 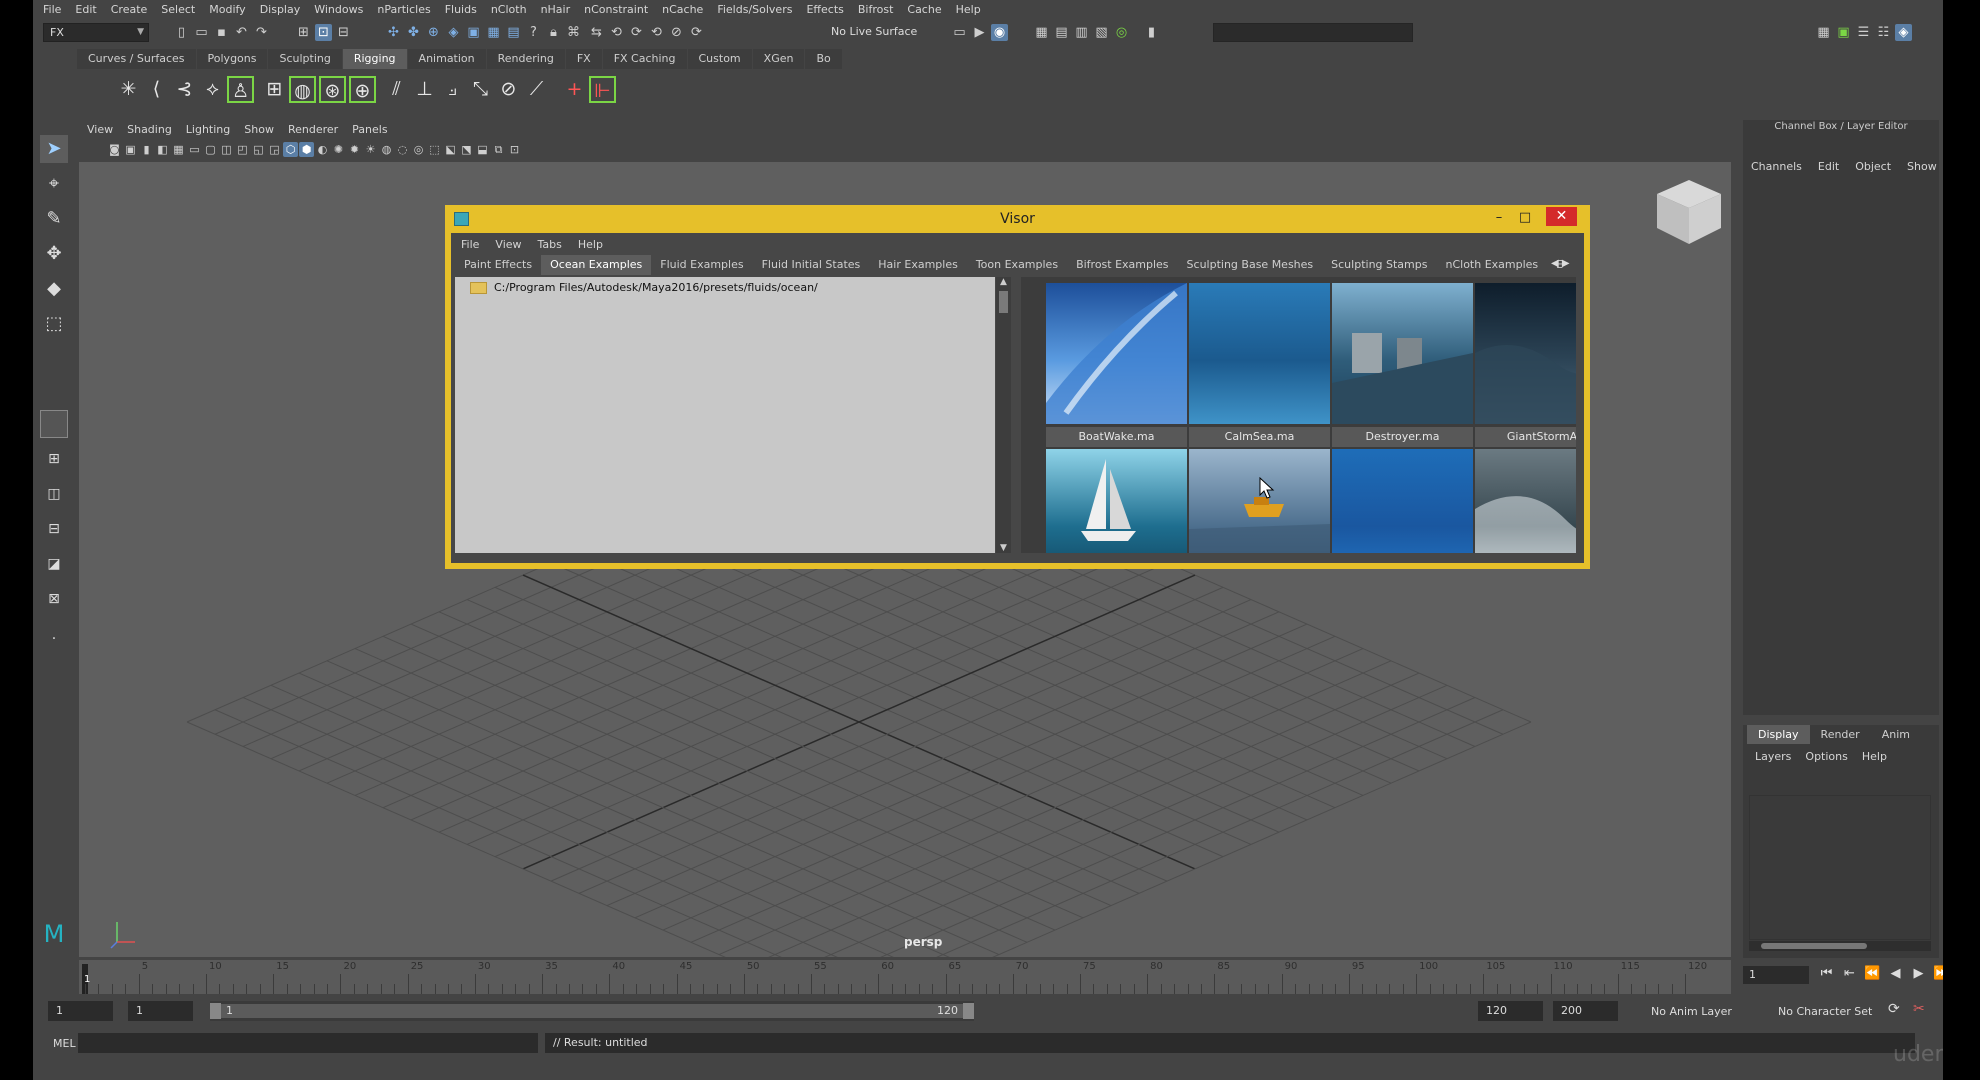 What do you see at coordinates (719, 59) in the screenshot?
I see `shelf-tab-custom: Custom` at bounding box center [719, 59].